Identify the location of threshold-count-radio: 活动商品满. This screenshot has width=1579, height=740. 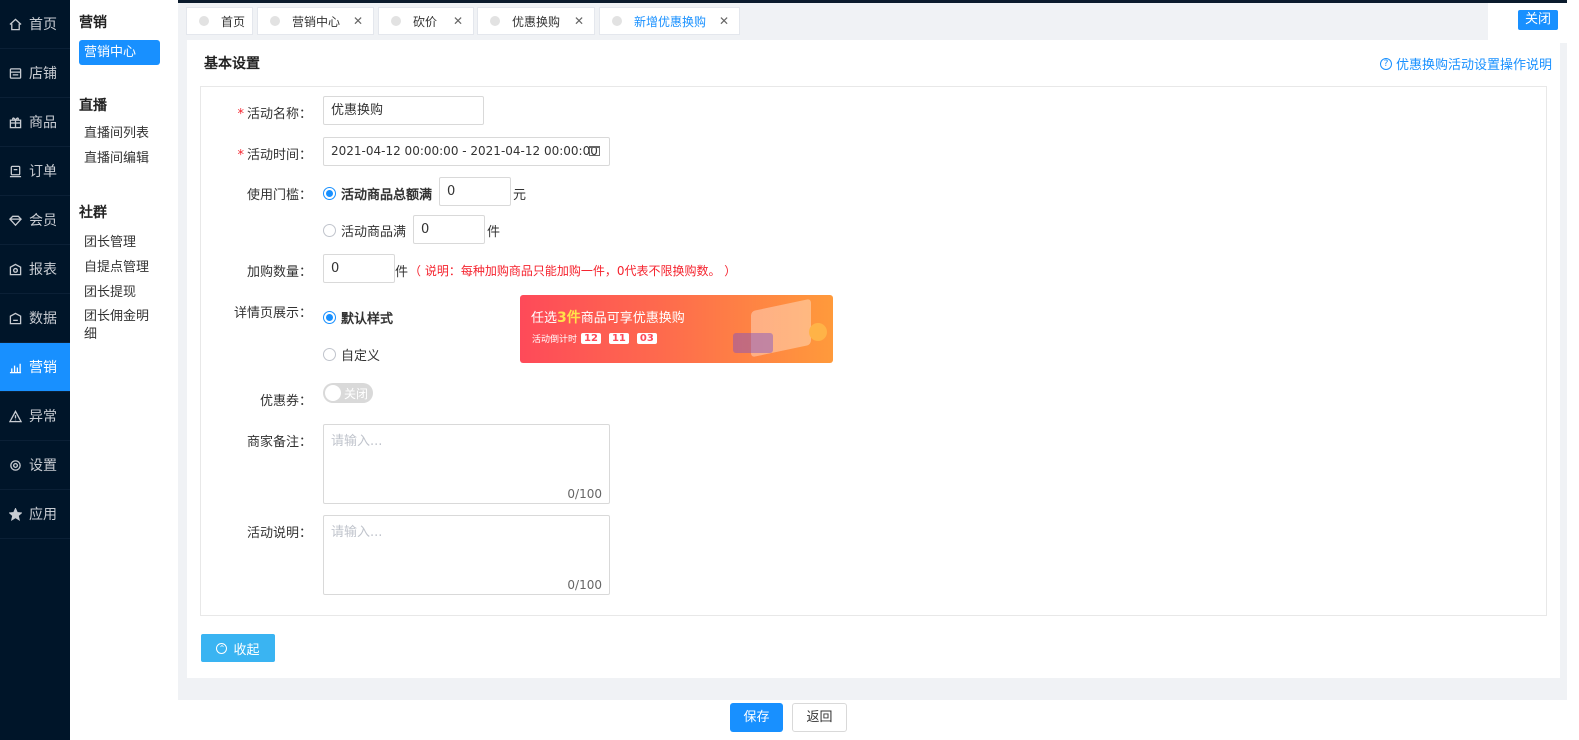
(364, 230).